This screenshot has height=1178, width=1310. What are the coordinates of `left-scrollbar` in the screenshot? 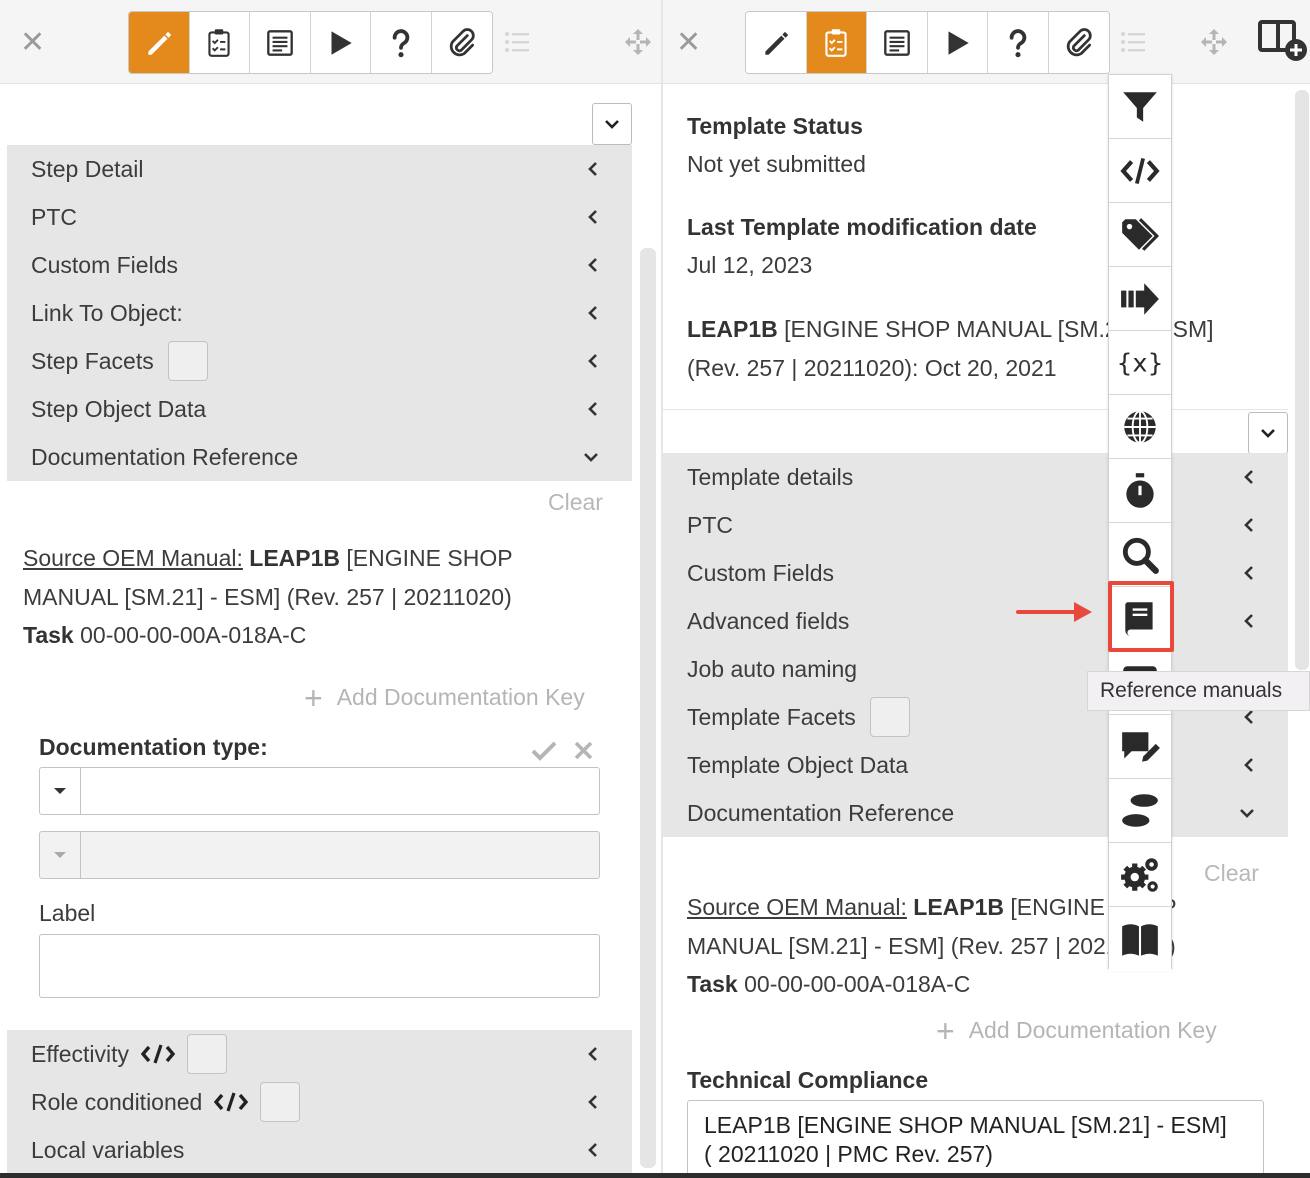 It's located at (648, 708).